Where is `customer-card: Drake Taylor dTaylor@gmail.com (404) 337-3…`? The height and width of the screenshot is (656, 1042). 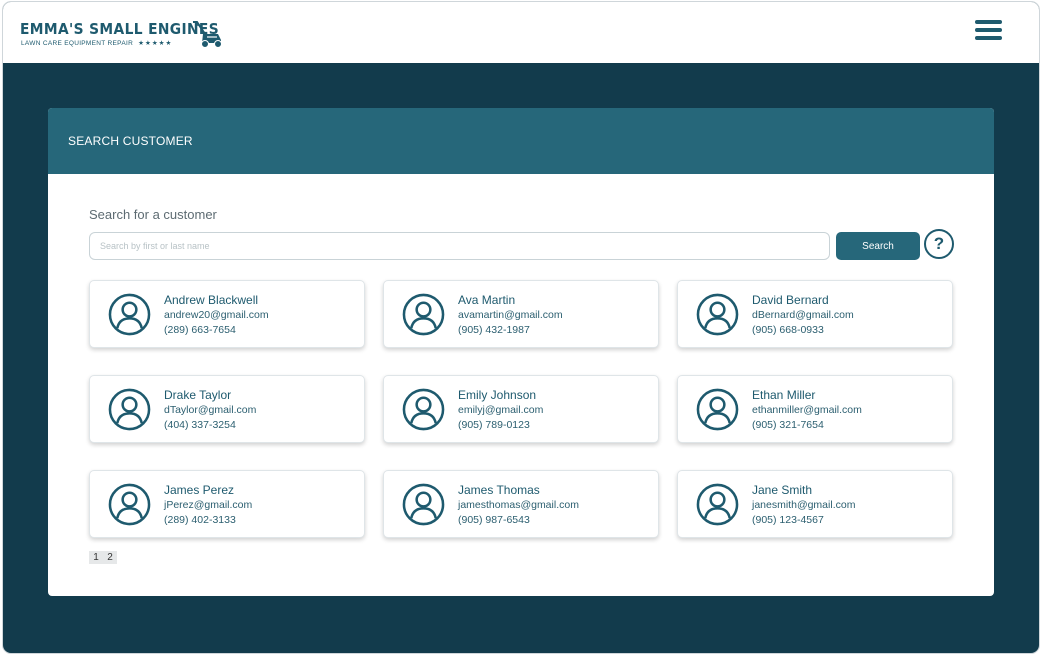 customer-card: Drake Taylor dTaylor@gmail.com (404) 337-3… is located at coordinates (227, 409).